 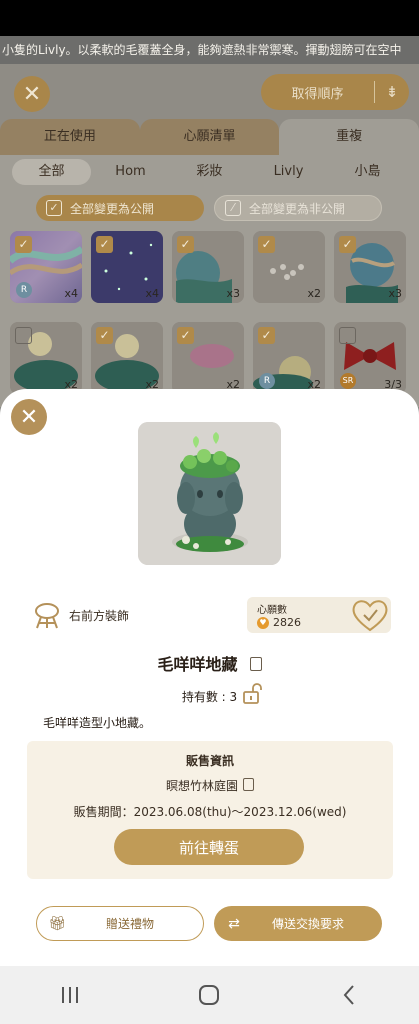 I want to click on make-all-private-label: 全部變更為非公開, so click(x=297, y=208).